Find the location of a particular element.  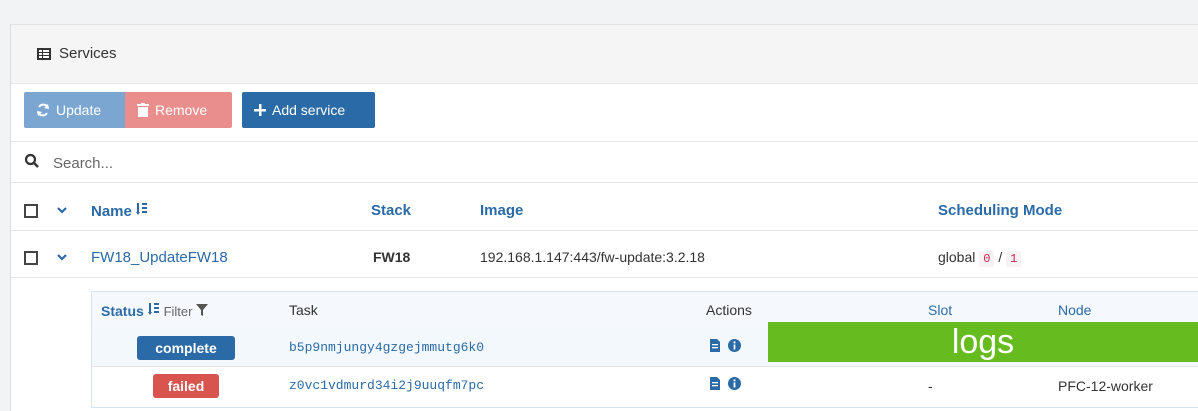

refresh-icon is located at coordinates (43, 110).